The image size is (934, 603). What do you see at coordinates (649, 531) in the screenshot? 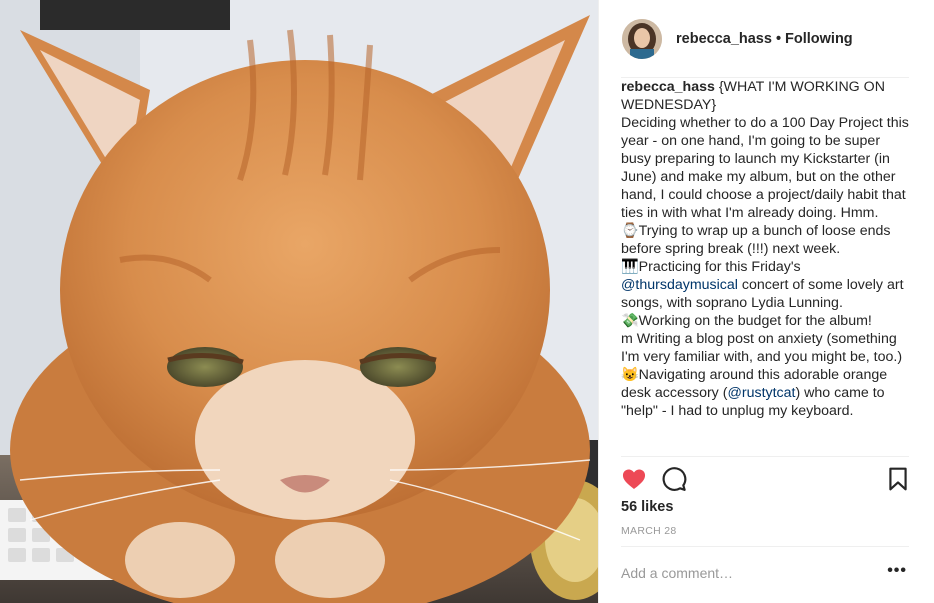
I see `post-date: MARCH 28` at bounding box center [649, 531].